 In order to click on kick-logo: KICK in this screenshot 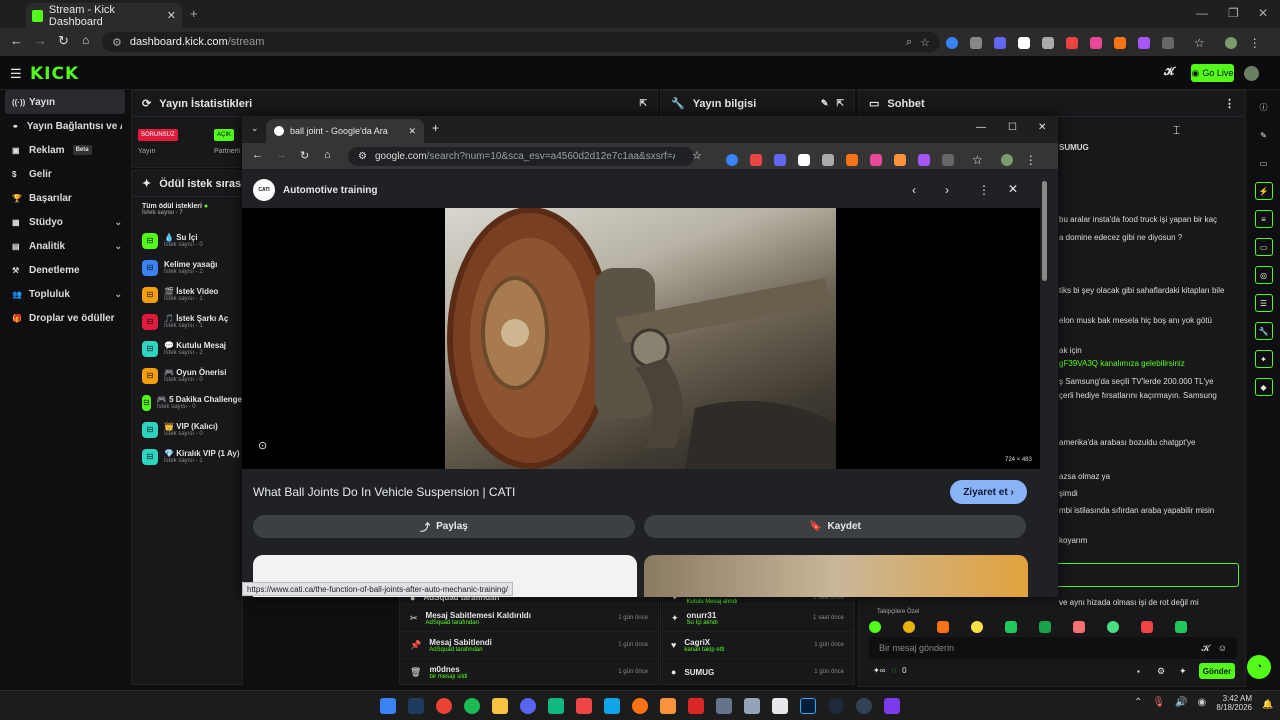, I will do `click(54, 74)`.